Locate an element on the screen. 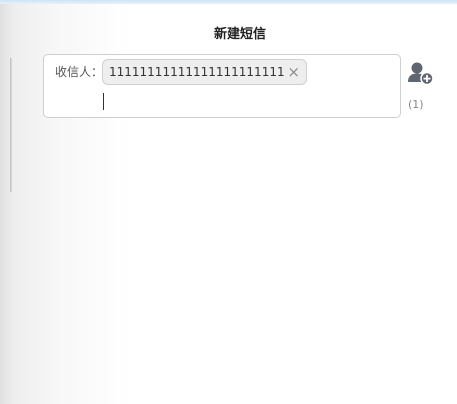  add-contact-button is located at coordinates (420, 73).